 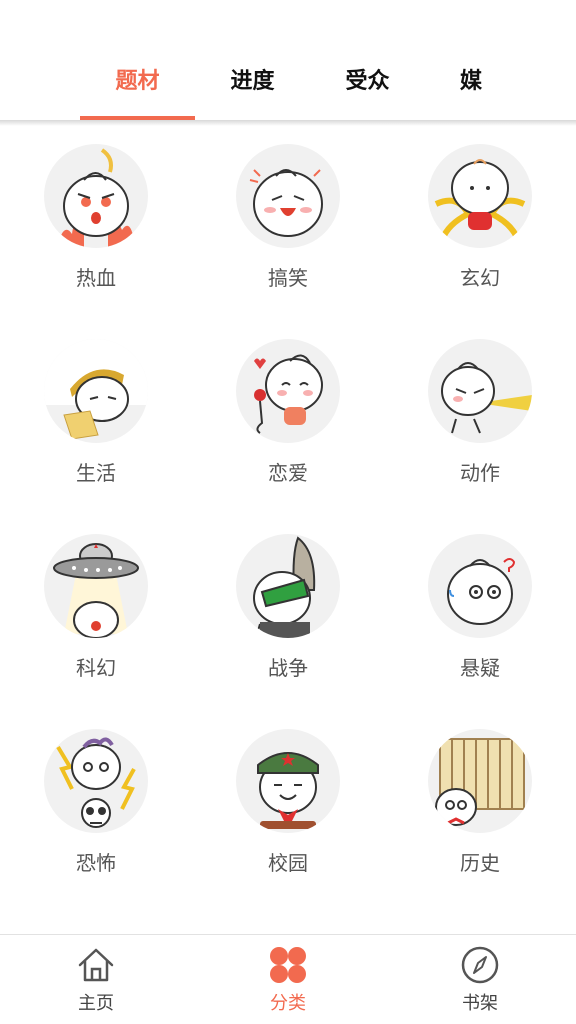 What do you see at coordinates (367, 88) in the screenshot?
I see `tab-audience: 受众` at bounding box center [367, 88].